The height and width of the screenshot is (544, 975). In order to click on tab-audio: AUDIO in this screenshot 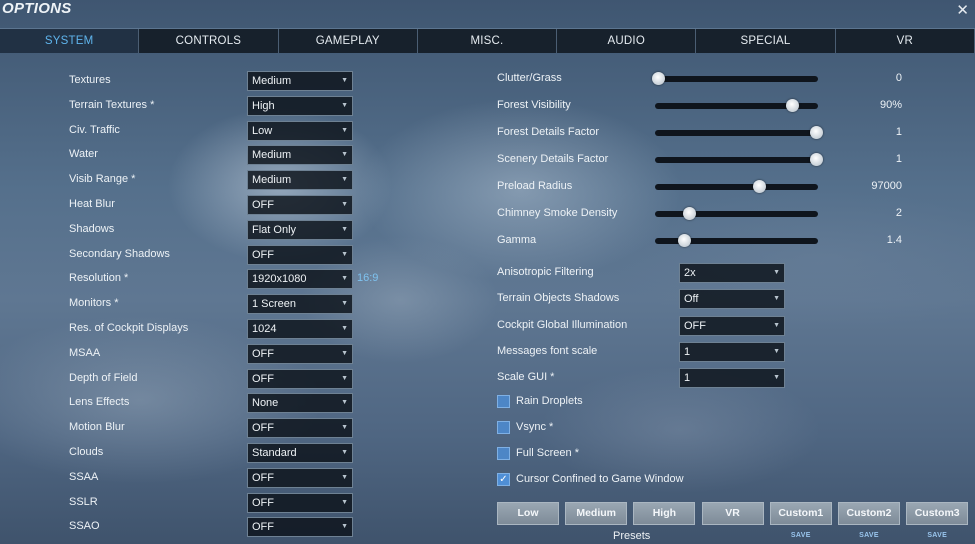, I will do `click(627, 41)`.